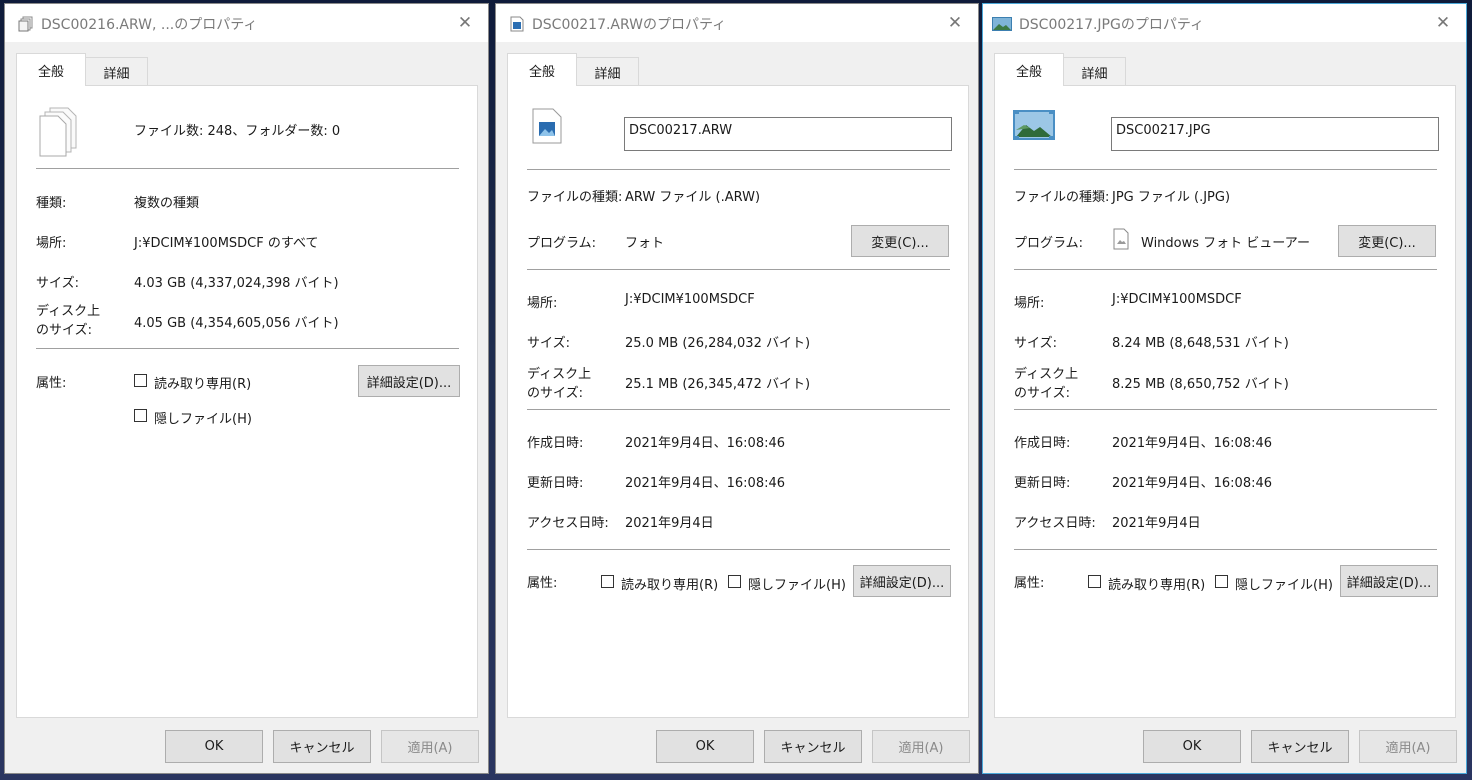 Image resolution: width=1472 pixels, height=780 pixels. Describe the element at coordinates (718, 384) in the screenshot. I see `disk-size-value: 25.1 MB (26,345,472 バイト)` at that location.